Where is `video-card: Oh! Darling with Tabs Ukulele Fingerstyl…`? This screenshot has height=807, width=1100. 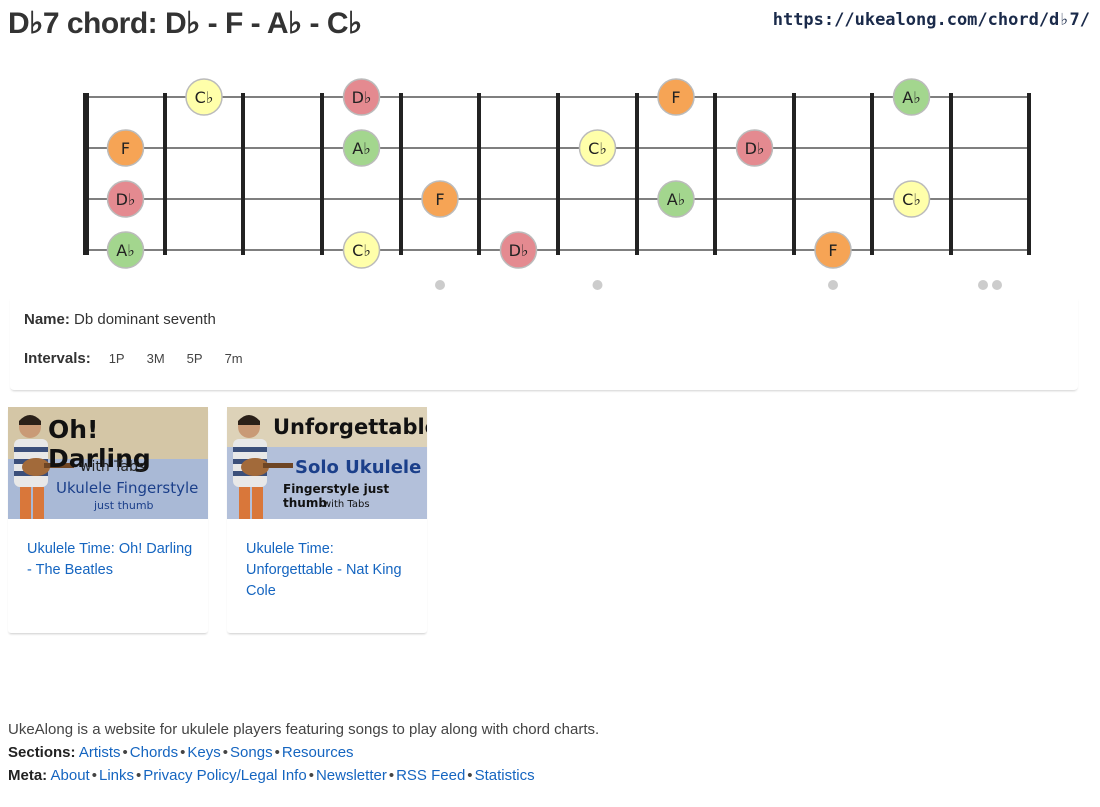
video-card: Oh! Darling with Tabs Ukulele Fingerstyl… is located at coordinates (108, 520).